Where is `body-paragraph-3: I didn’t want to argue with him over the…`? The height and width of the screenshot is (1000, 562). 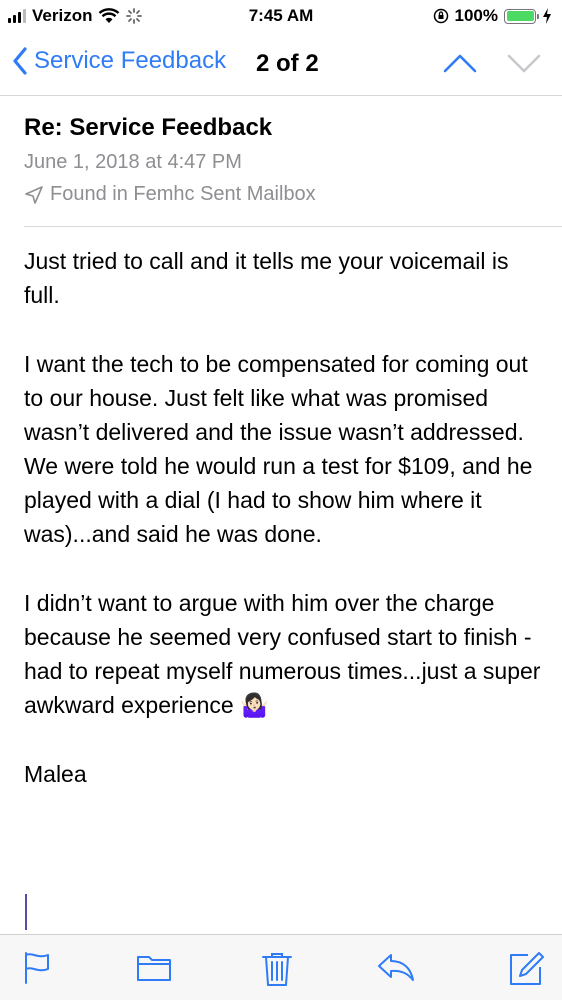
body-paragraph-3: I didn’t want to argue with him over the… is located at coordinates (282, 654).